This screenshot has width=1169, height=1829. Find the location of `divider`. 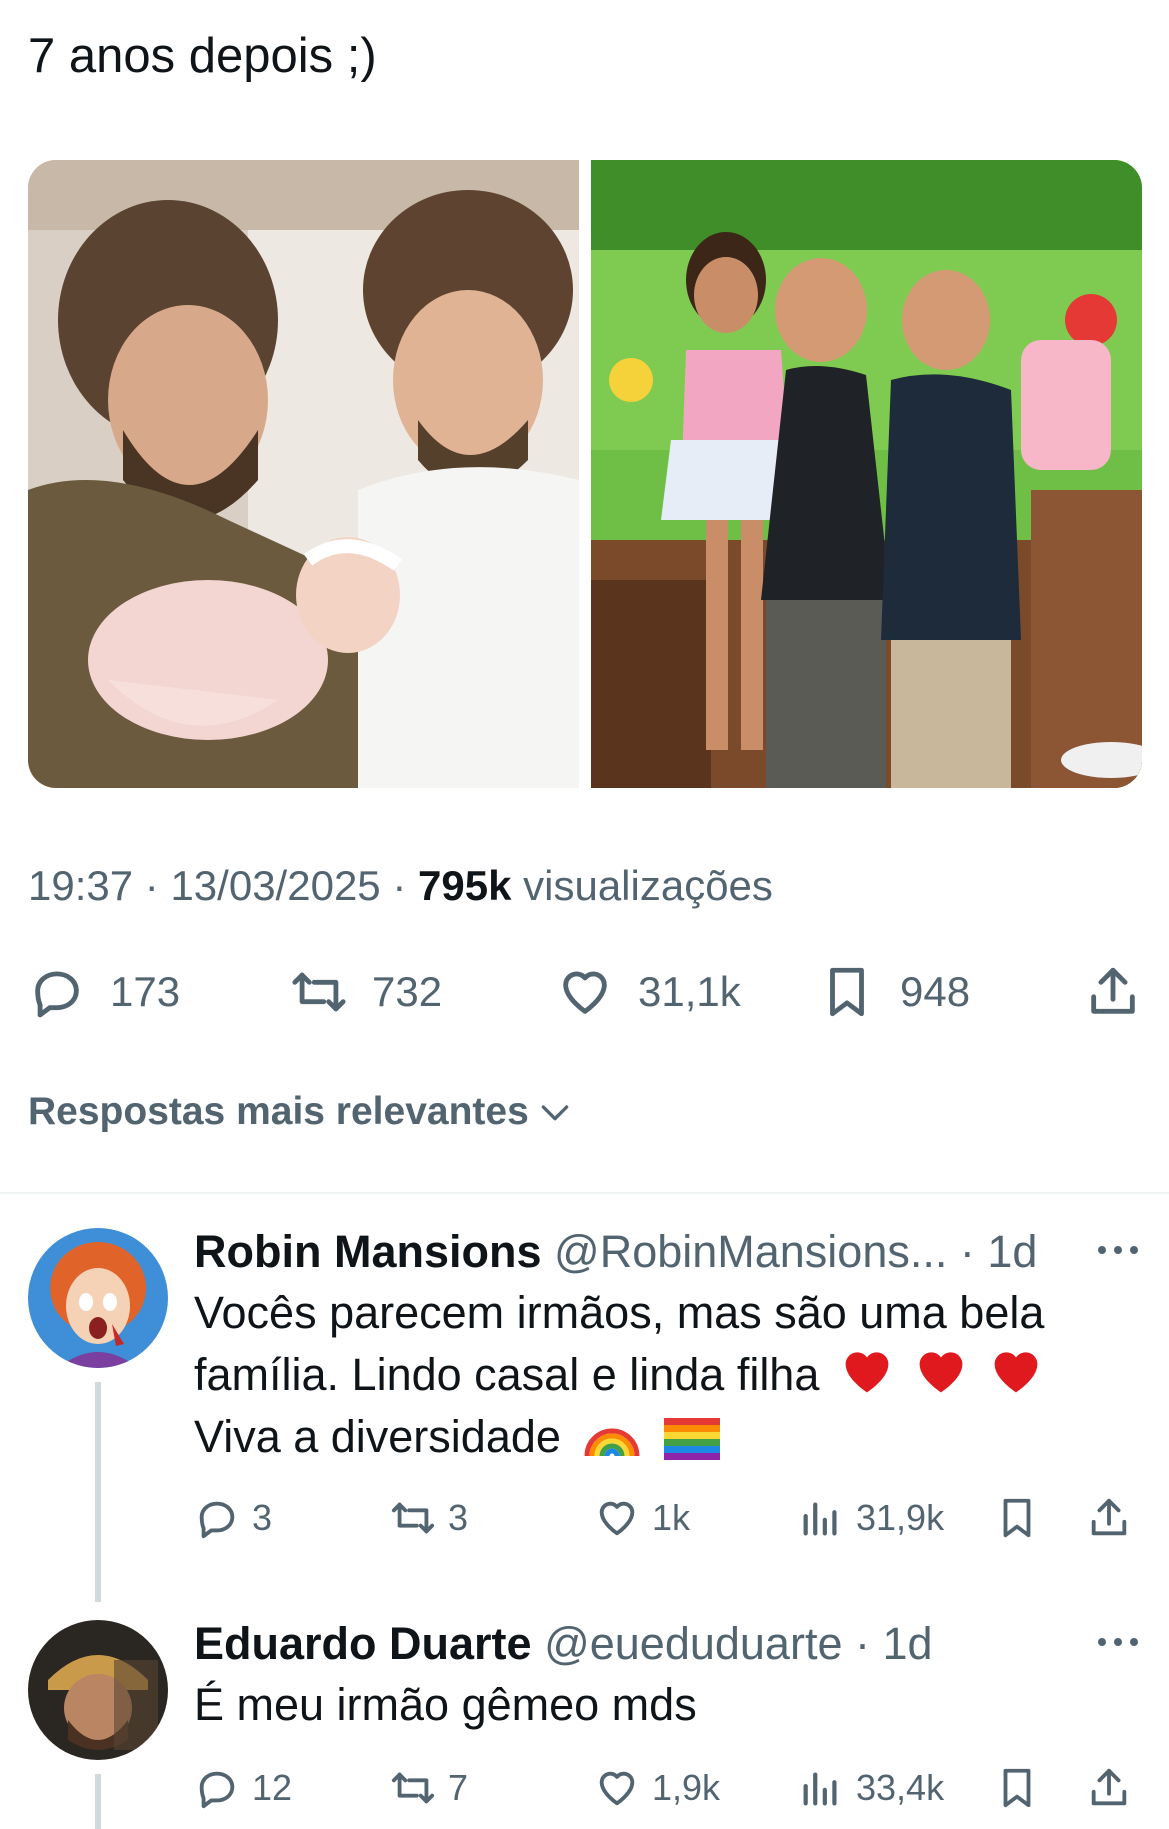

divider is located at coordinates (584, 1193).